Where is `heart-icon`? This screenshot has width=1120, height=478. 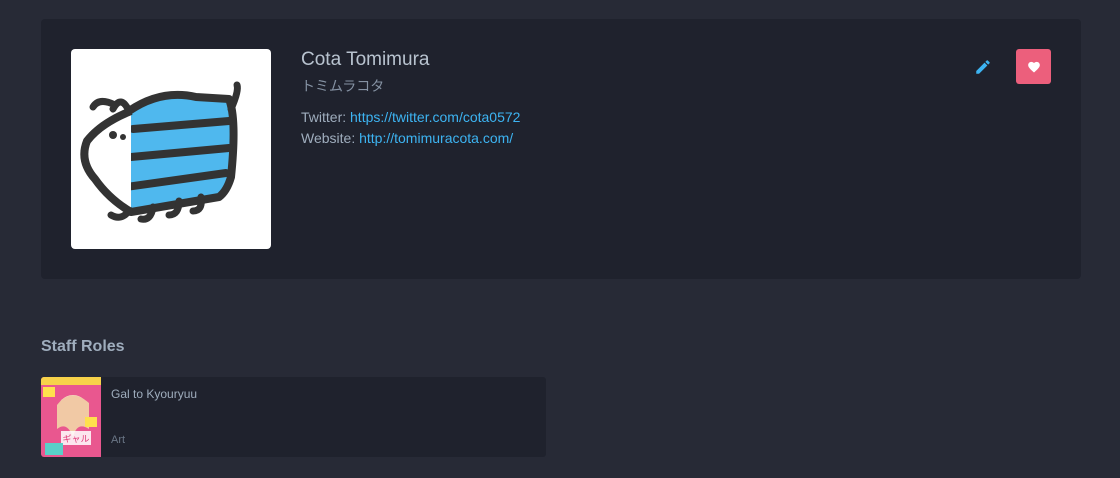
heart-icon is located at coordinates (1033, 67).